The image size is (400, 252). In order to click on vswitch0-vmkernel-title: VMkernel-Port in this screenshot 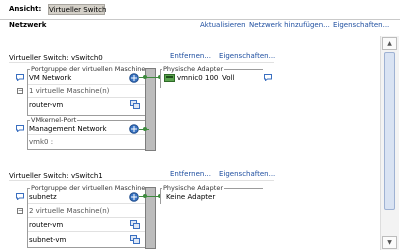, I will do `click(54, 120)`.